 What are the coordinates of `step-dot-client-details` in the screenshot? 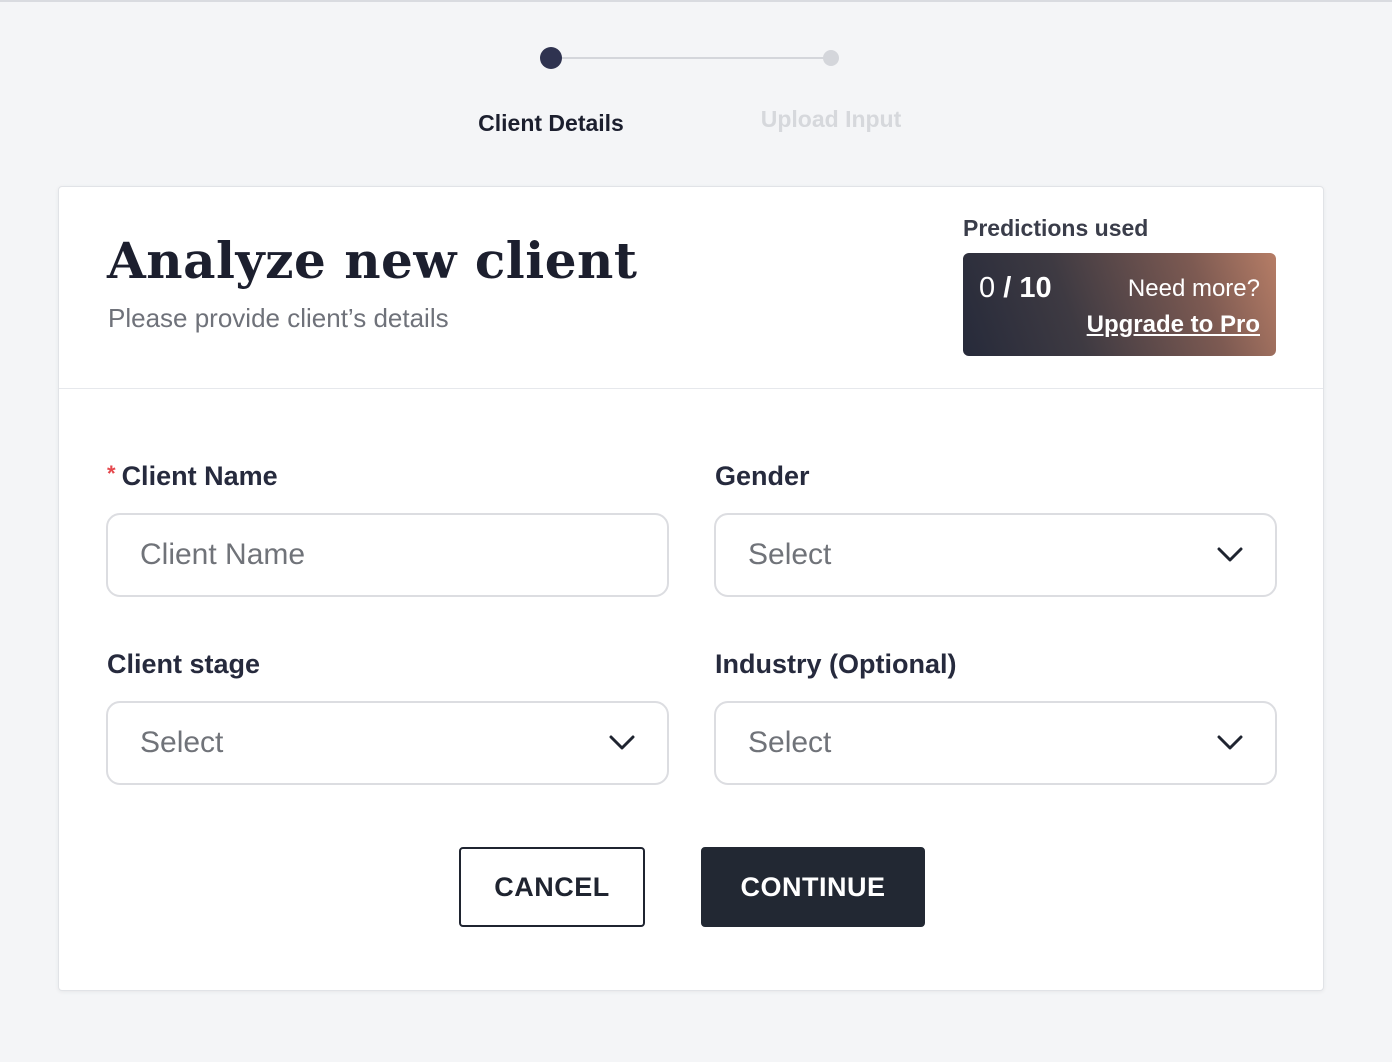 It's located at (551, 58).